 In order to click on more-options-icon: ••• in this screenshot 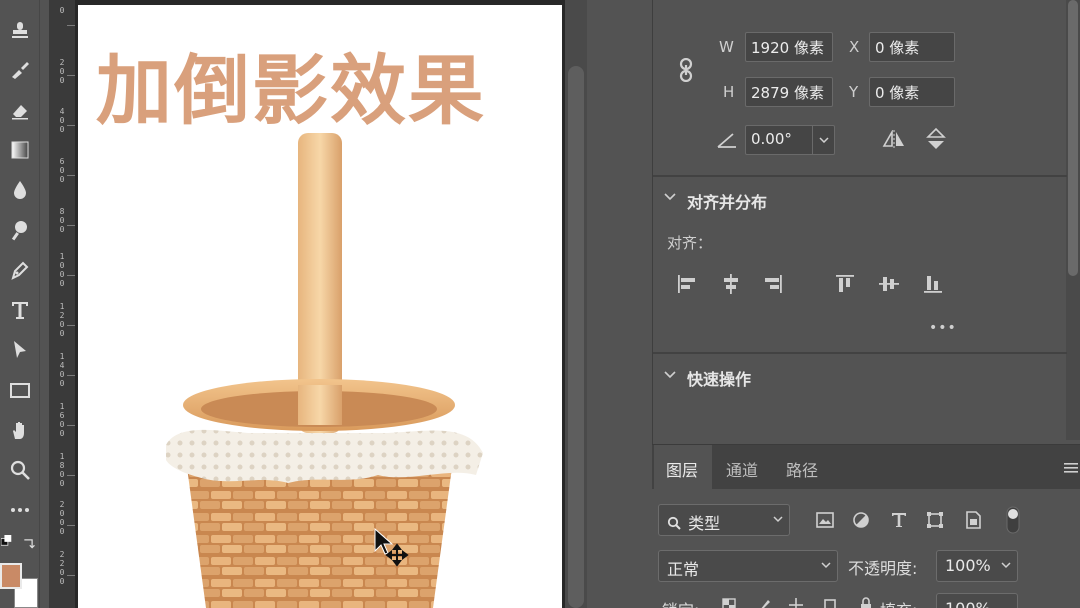, I will do `click(943, 328)`.